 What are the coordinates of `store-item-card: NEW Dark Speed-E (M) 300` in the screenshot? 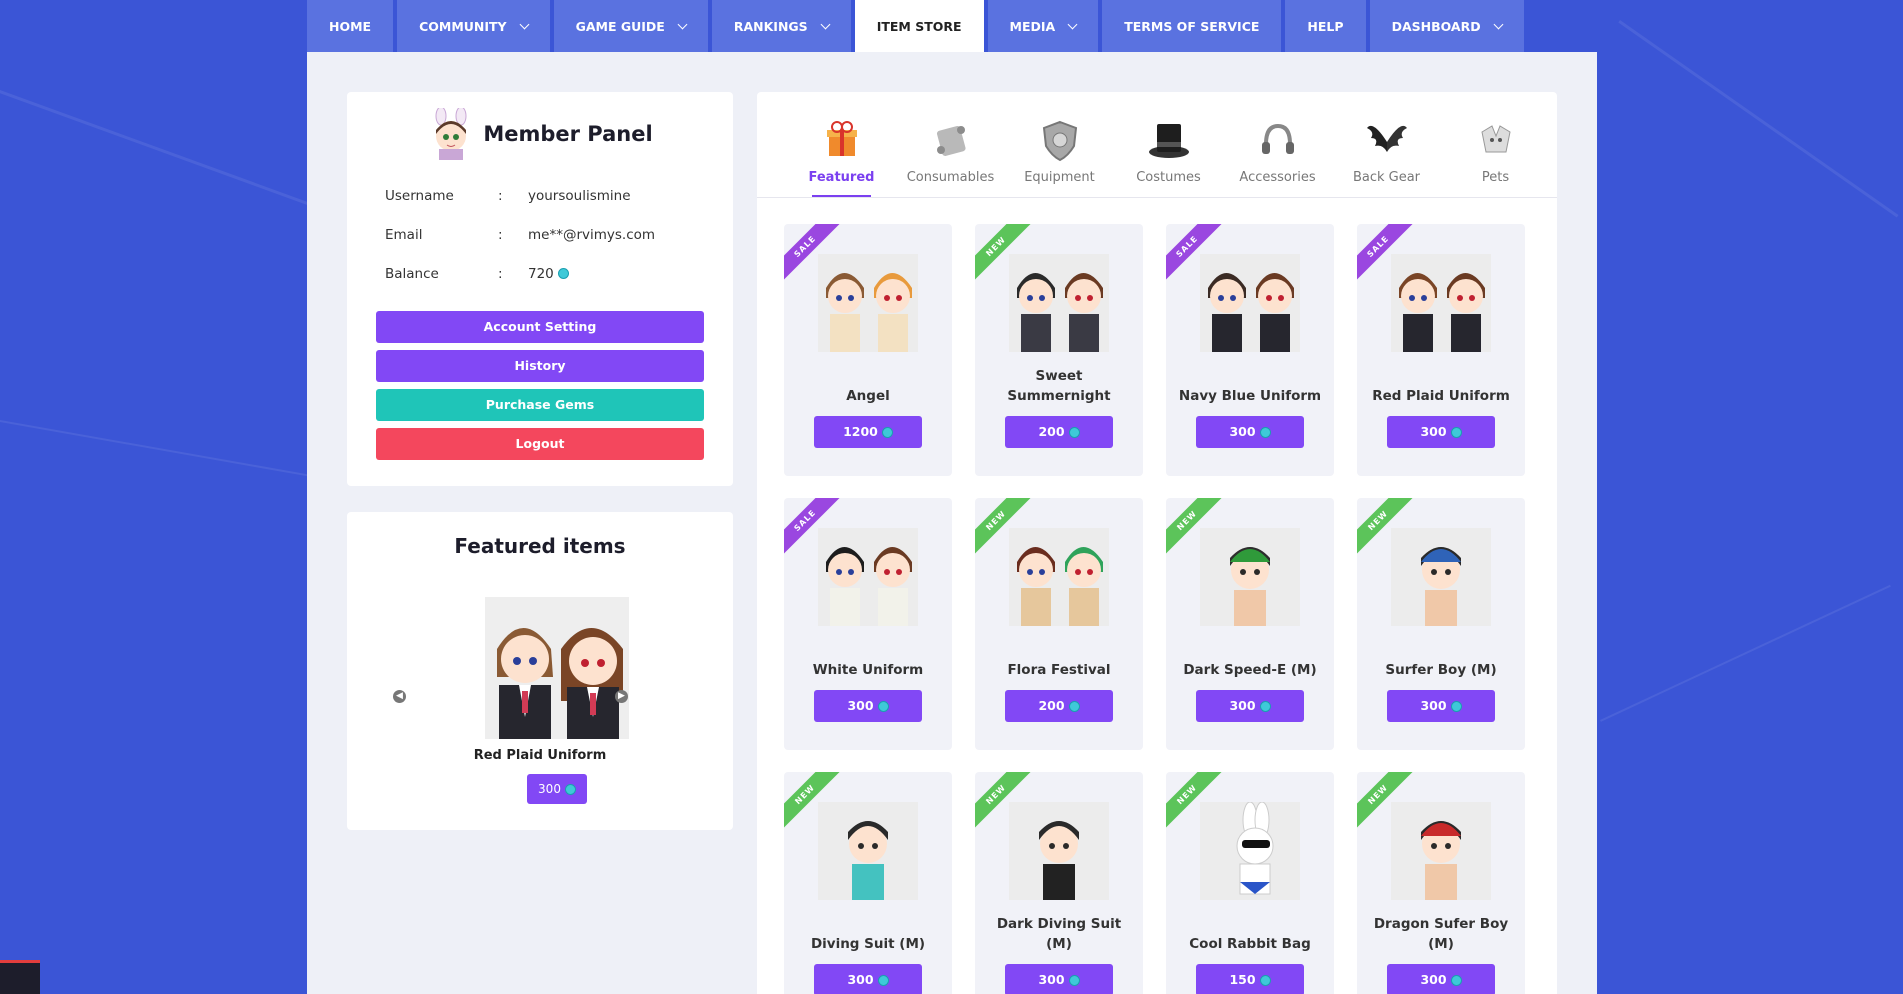 It's located at (1250, 624).